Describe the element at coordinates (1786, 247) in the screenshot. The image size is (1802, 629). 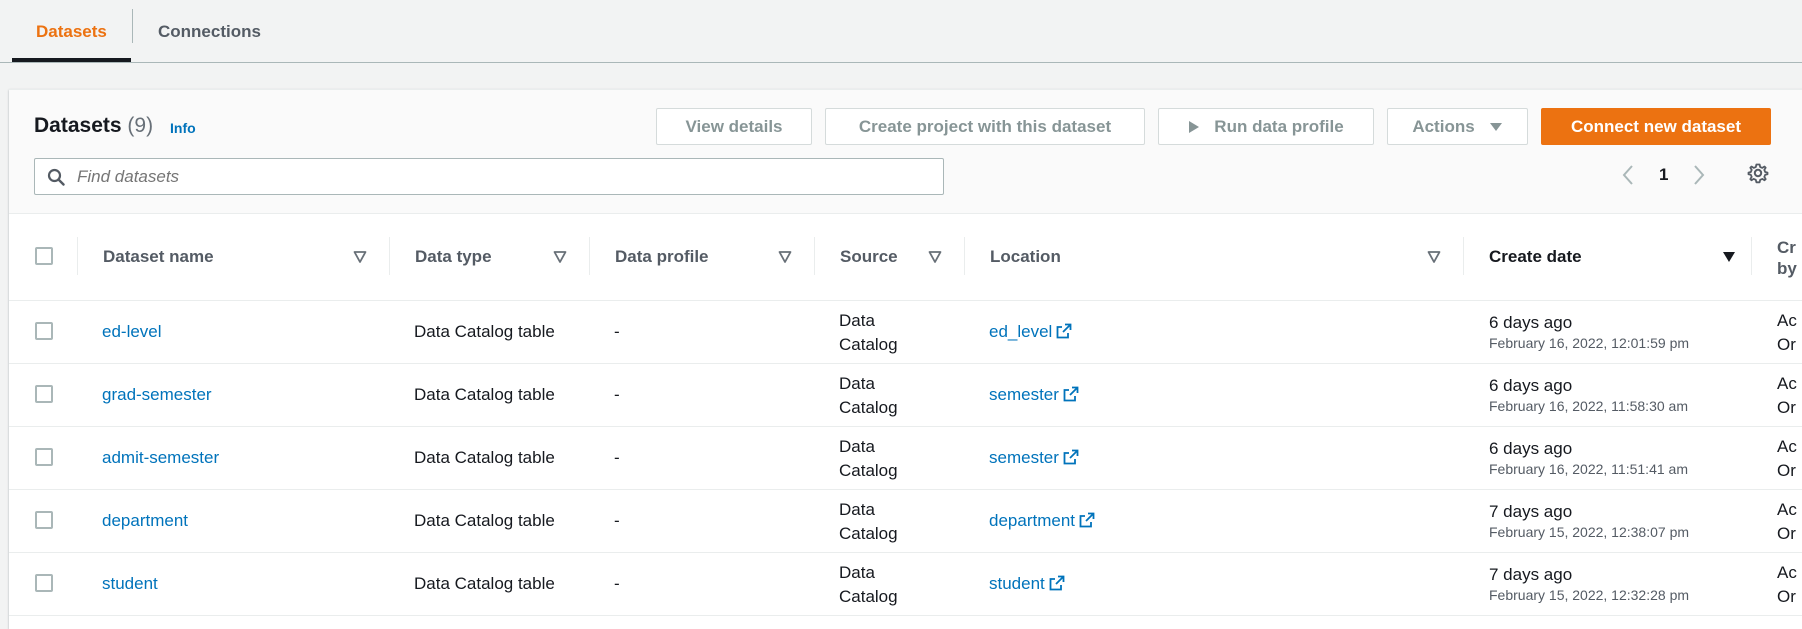
I see `created-by-line-1: Cr` at that location.